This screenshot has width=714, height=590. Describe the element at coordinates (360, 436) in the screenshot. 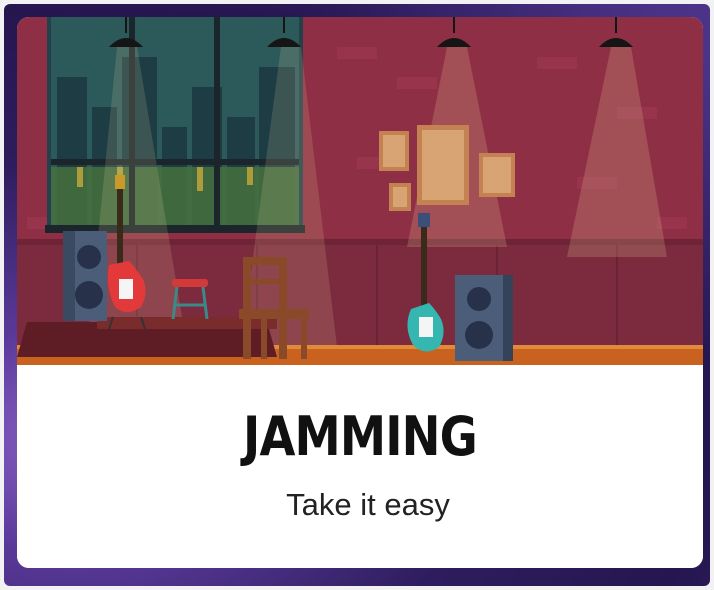

I see `card-title: JAMMING` at that location.